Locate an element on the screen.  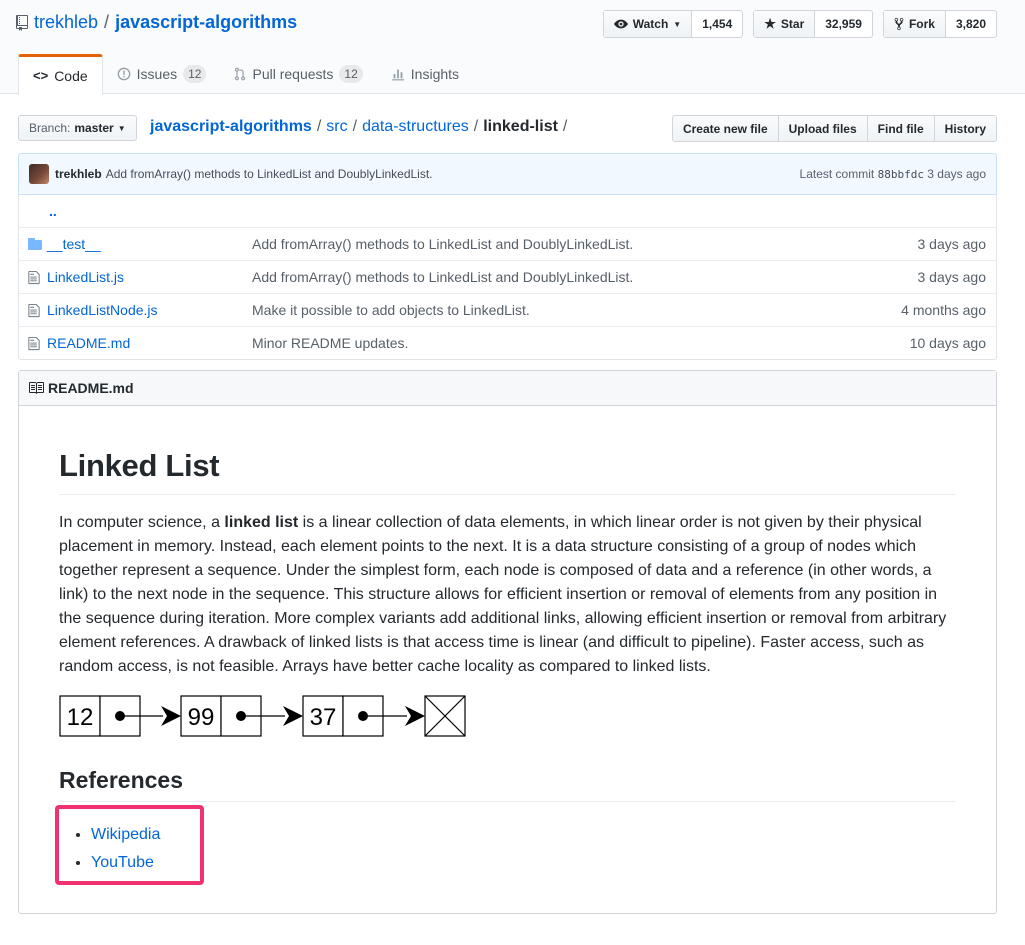
watch-button: Watch ▼ is located at coordinates (648, 24).